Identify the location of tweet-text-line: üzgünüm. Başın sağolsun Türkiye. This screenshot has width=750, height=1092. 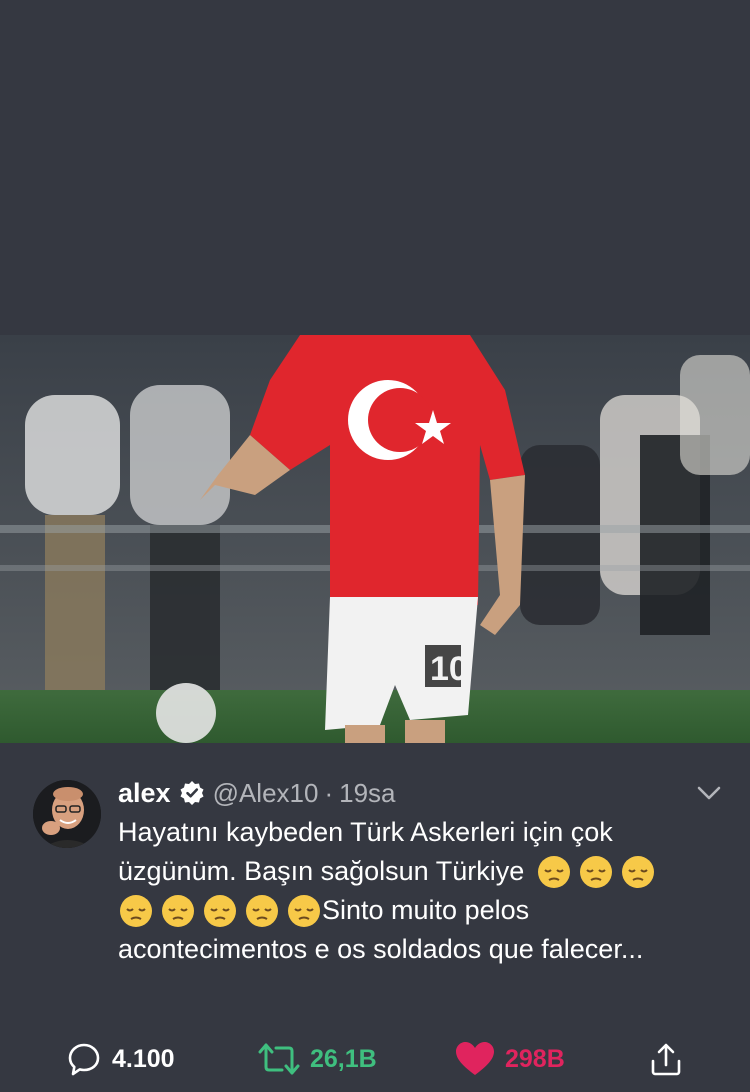
(428, 871).